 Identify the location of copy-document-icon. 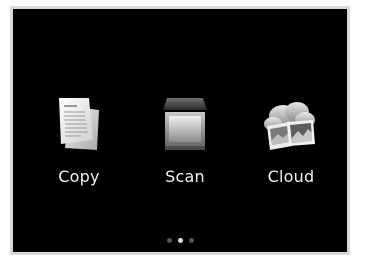
(79, 124).